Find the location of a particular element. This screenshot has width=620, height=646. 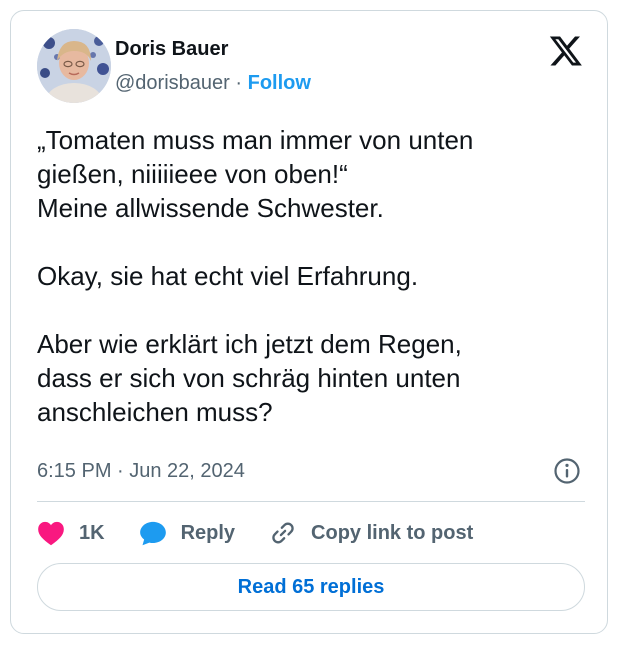

author-display-name: Doris Bauer is located at coordinates (213, 49).